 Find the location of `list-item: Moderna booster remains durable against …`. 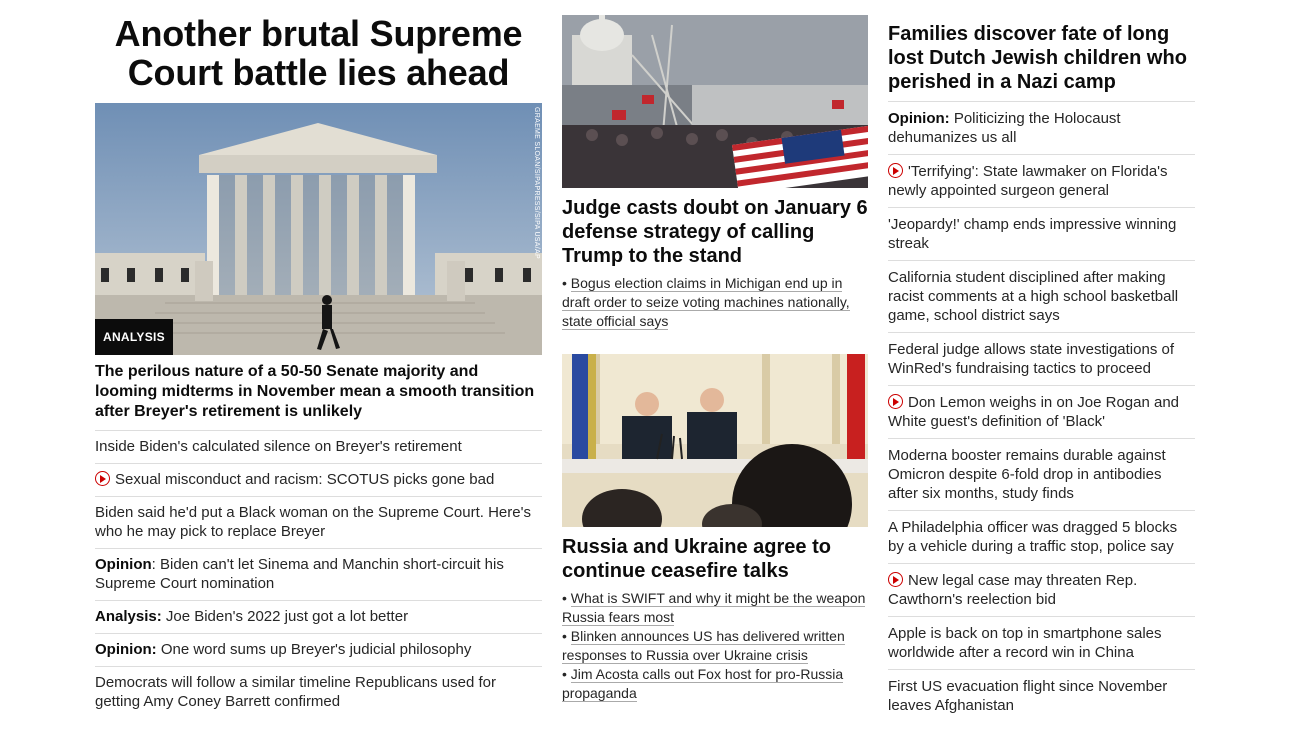

list-item: Moderna booster remains durable against … is located at coordinates (1041, 475).